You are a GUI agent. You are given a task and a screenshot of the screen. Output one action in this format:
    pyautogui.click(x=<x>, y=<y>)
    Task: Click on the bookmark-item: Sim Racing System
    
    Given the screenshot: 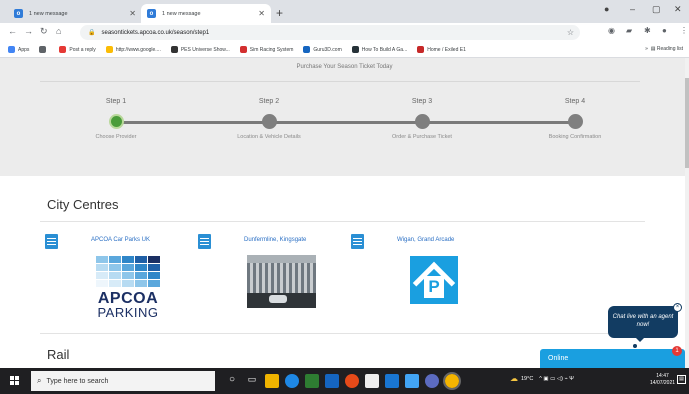 What is the action you would take?
    pyautogui.click(x=266, y=49)
    